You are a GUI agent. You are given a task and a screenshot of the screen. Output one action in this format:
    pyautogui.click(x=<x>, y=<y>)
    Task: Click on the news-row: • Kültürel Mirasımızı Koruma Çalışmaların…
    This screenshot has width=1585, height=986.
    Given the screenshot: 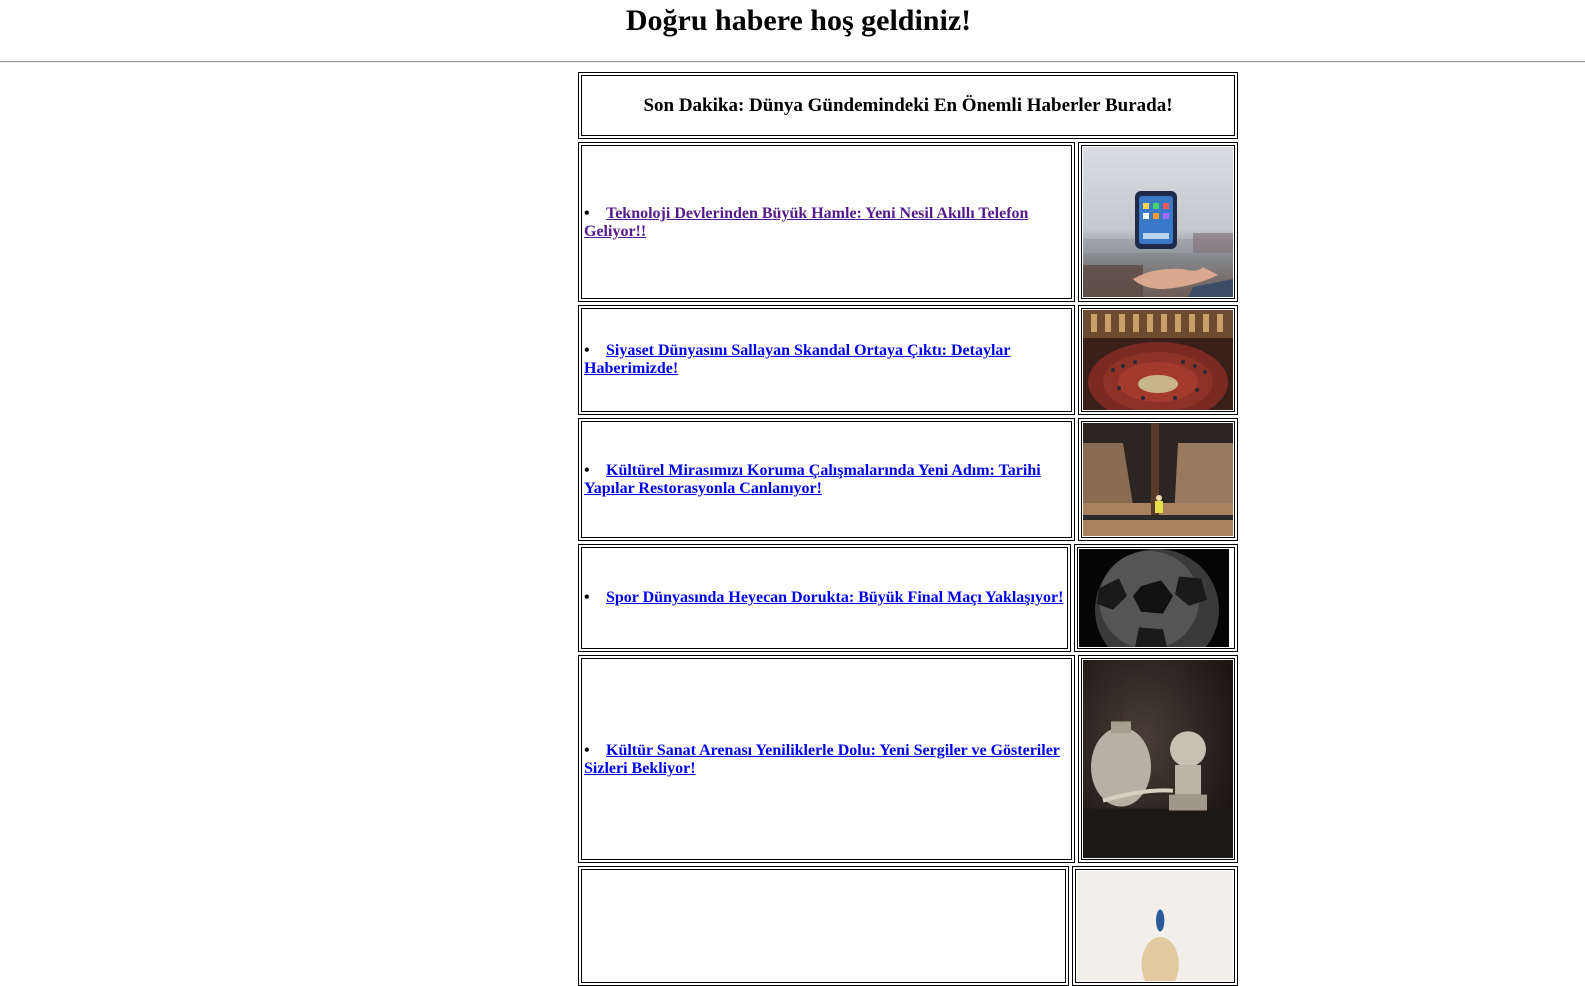 What is the action you would take?
    pyautogui.click(x=908, y=479)
    